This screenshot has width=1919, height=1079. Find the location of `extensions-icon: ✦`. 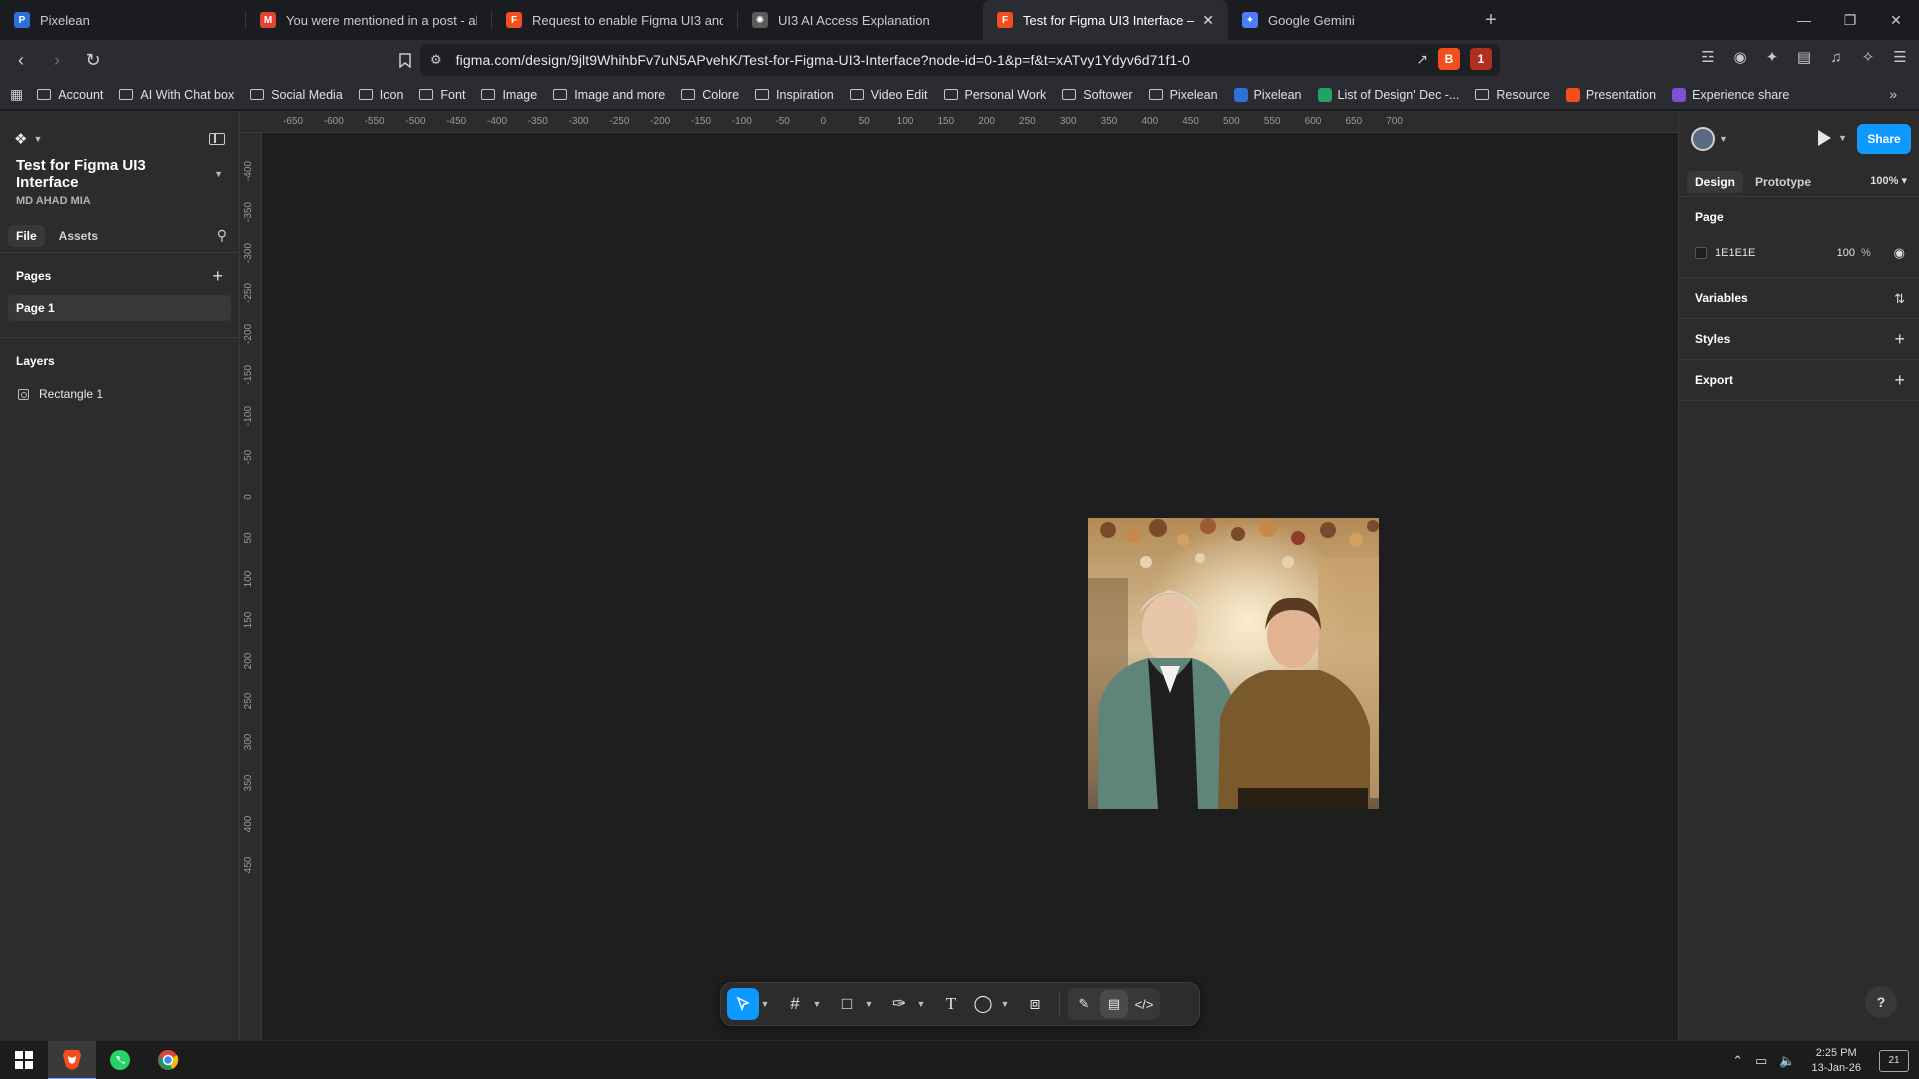

extensions-icon: ✦ is located at coordinates (1772, 57).